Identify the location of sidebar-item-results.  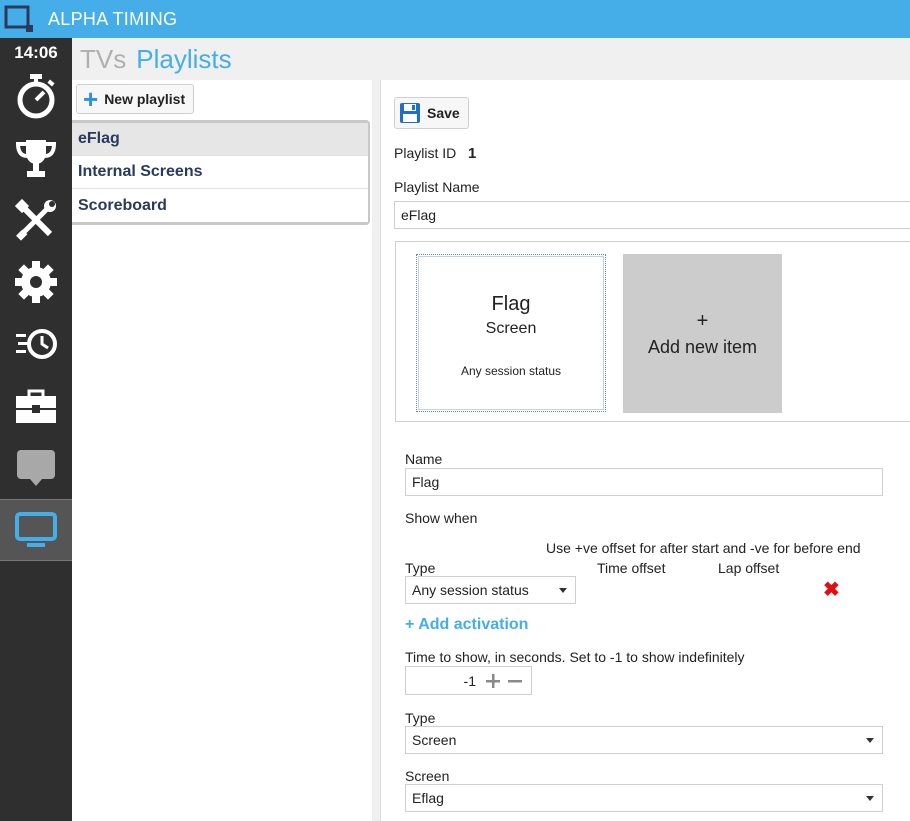
(36, 158).